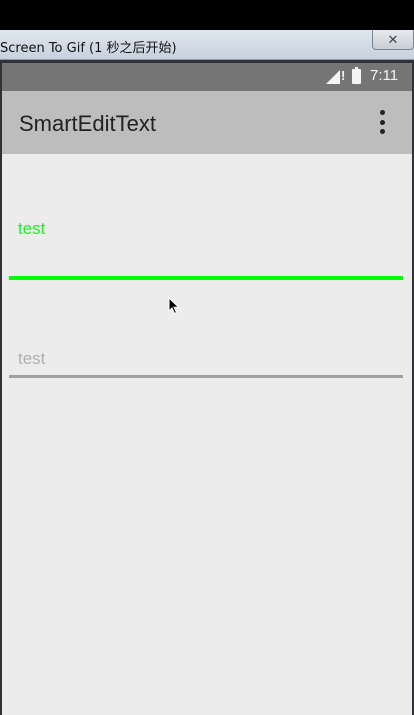 The image size is (414, 715). Describe the element at coordinates (382, 122) in the screenshot. I see `more-vert-icon` at that location.